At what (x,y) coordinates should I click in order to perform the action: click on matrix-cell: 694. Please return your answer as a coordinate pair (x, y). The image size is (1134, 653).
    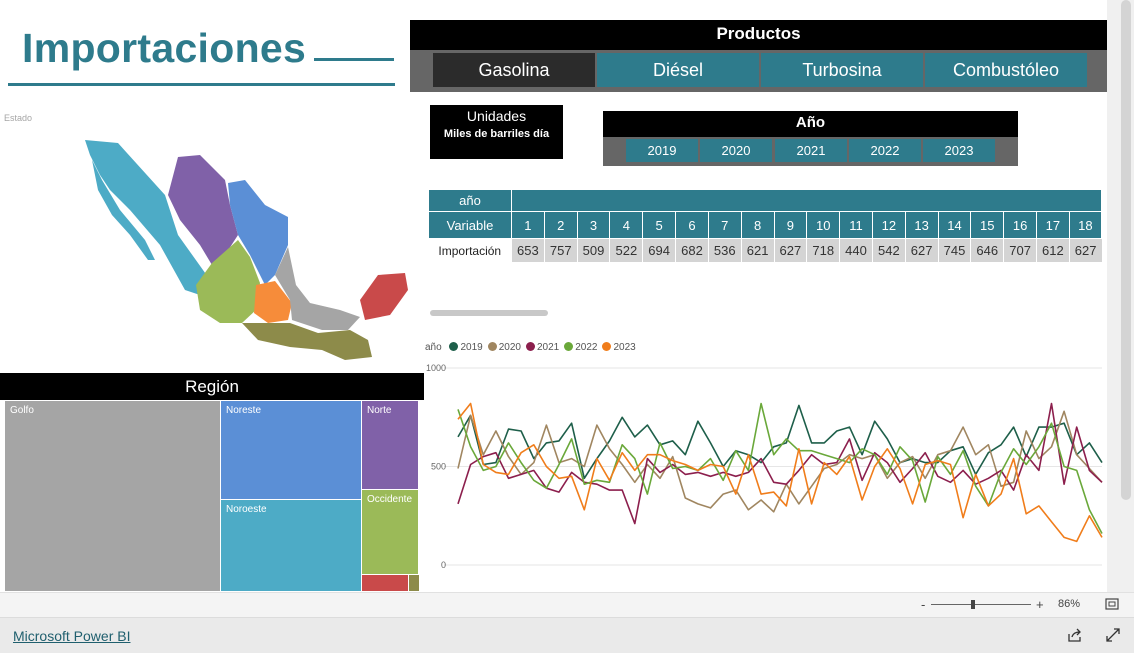
    Looking at the image, I should click on (659, 250).